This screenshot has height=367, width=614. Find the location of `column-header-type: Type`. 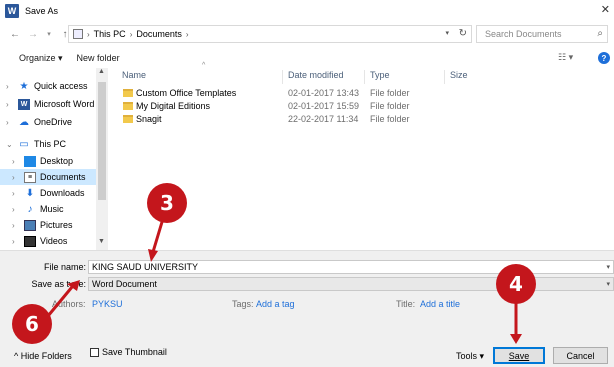

column-header-type: Type is located at coordinates (380, 77).